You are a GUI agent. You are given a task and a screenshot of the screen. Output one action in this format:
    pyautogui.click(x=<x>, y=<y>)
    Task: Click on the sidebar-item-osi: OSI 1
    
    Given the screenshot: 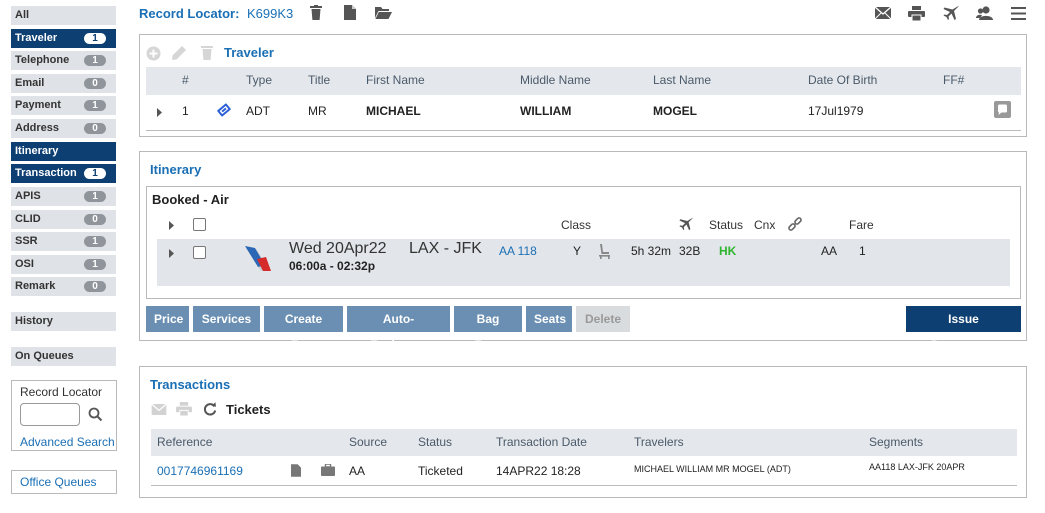 What is the action you would take?
    pyautogui.click(x=63, y=264)
    